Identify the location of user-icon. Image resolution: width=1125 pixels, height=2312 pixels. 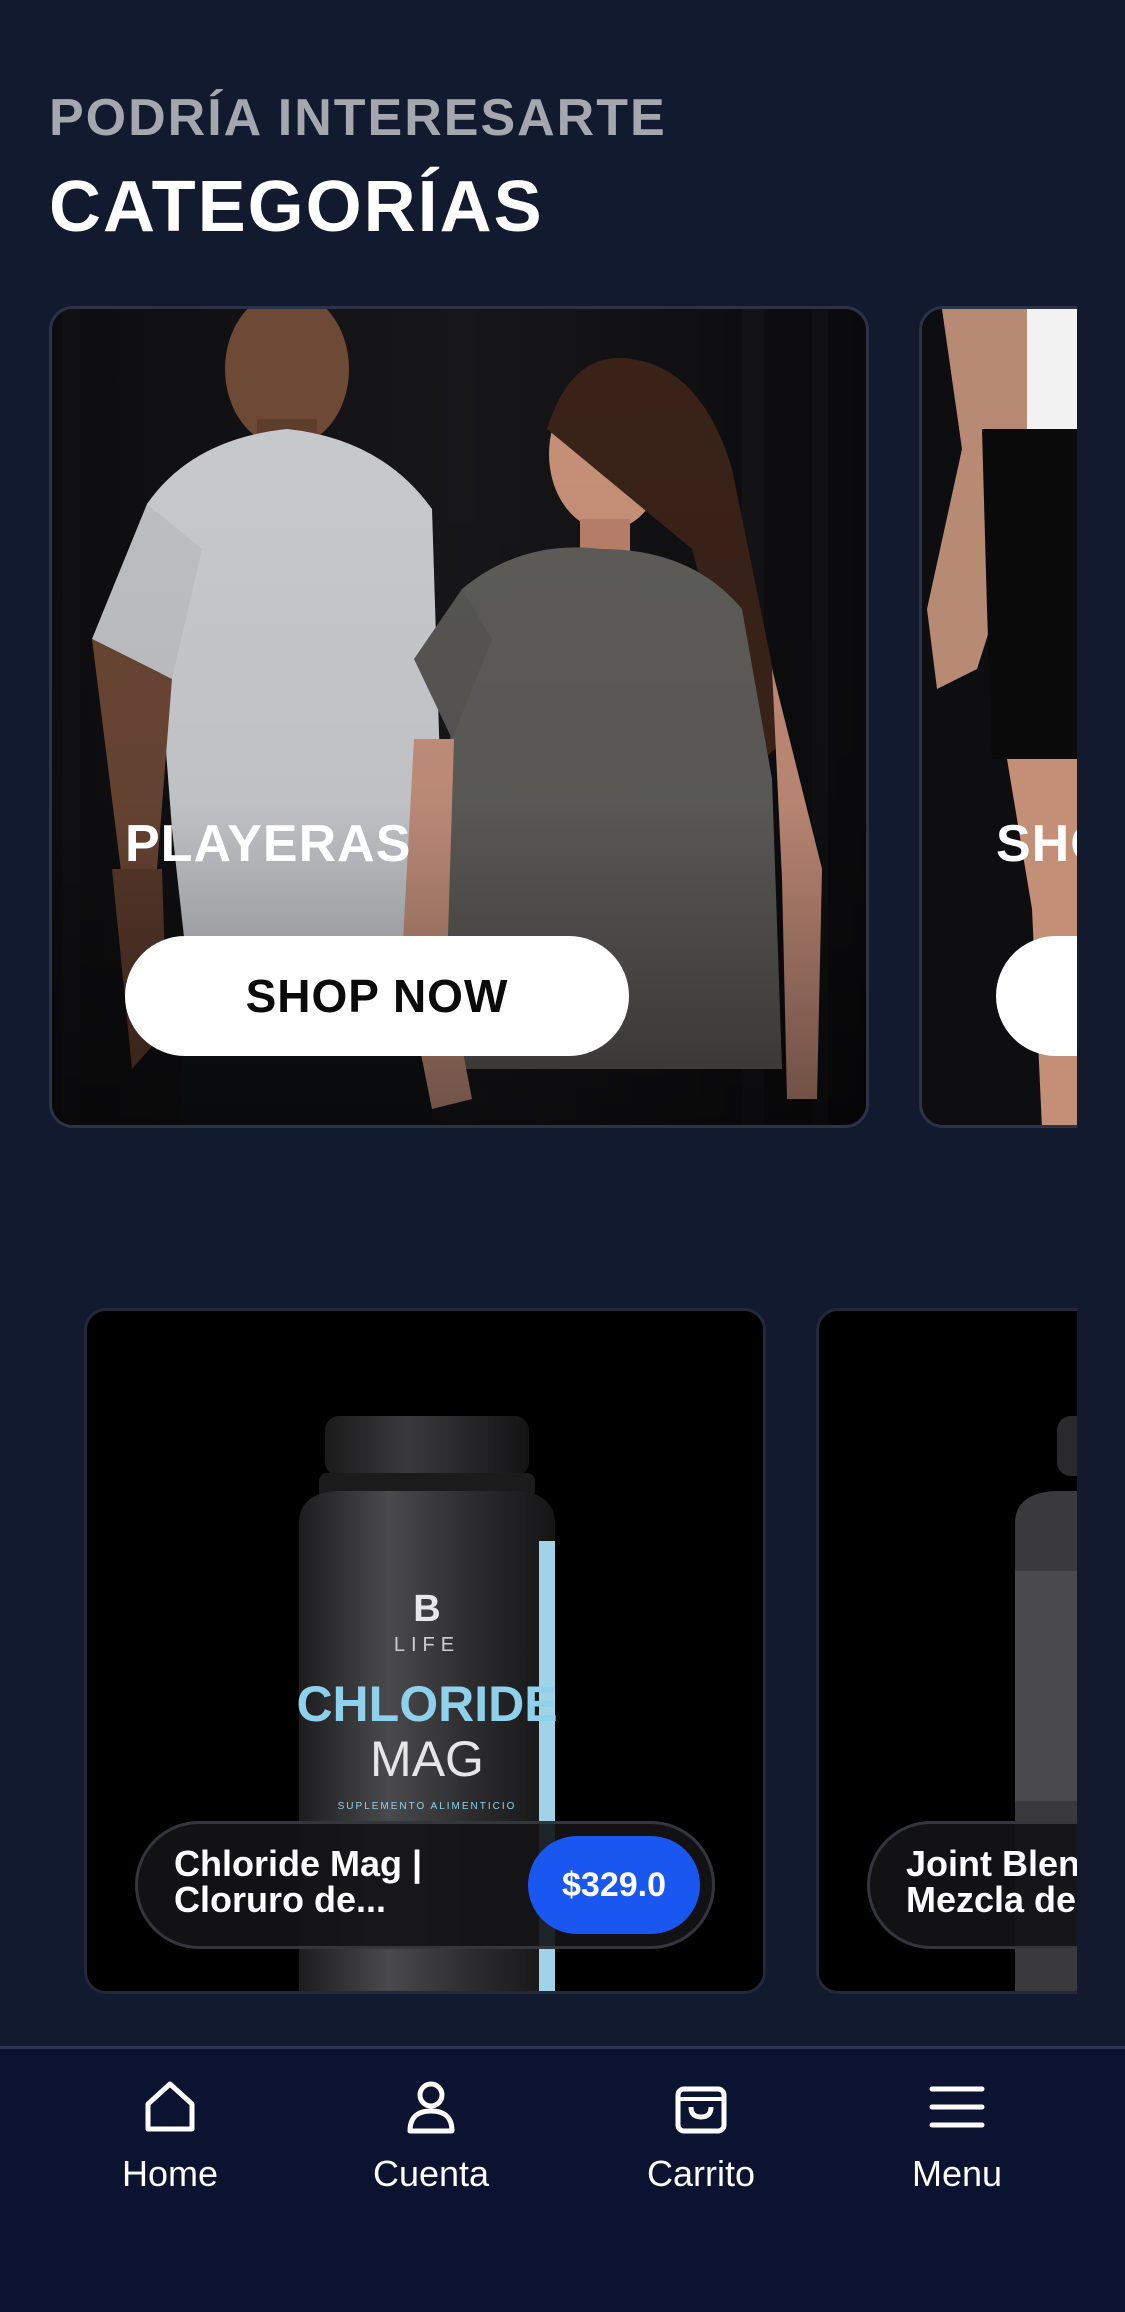
(431, 2107).